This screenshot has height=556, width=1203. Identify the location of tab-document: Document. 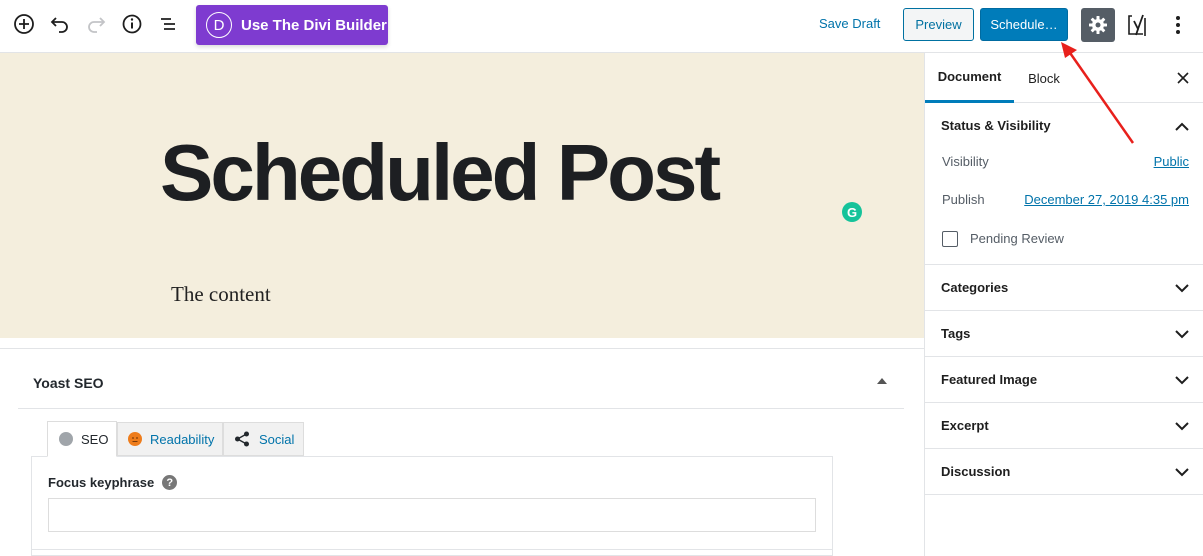
(969, 78).